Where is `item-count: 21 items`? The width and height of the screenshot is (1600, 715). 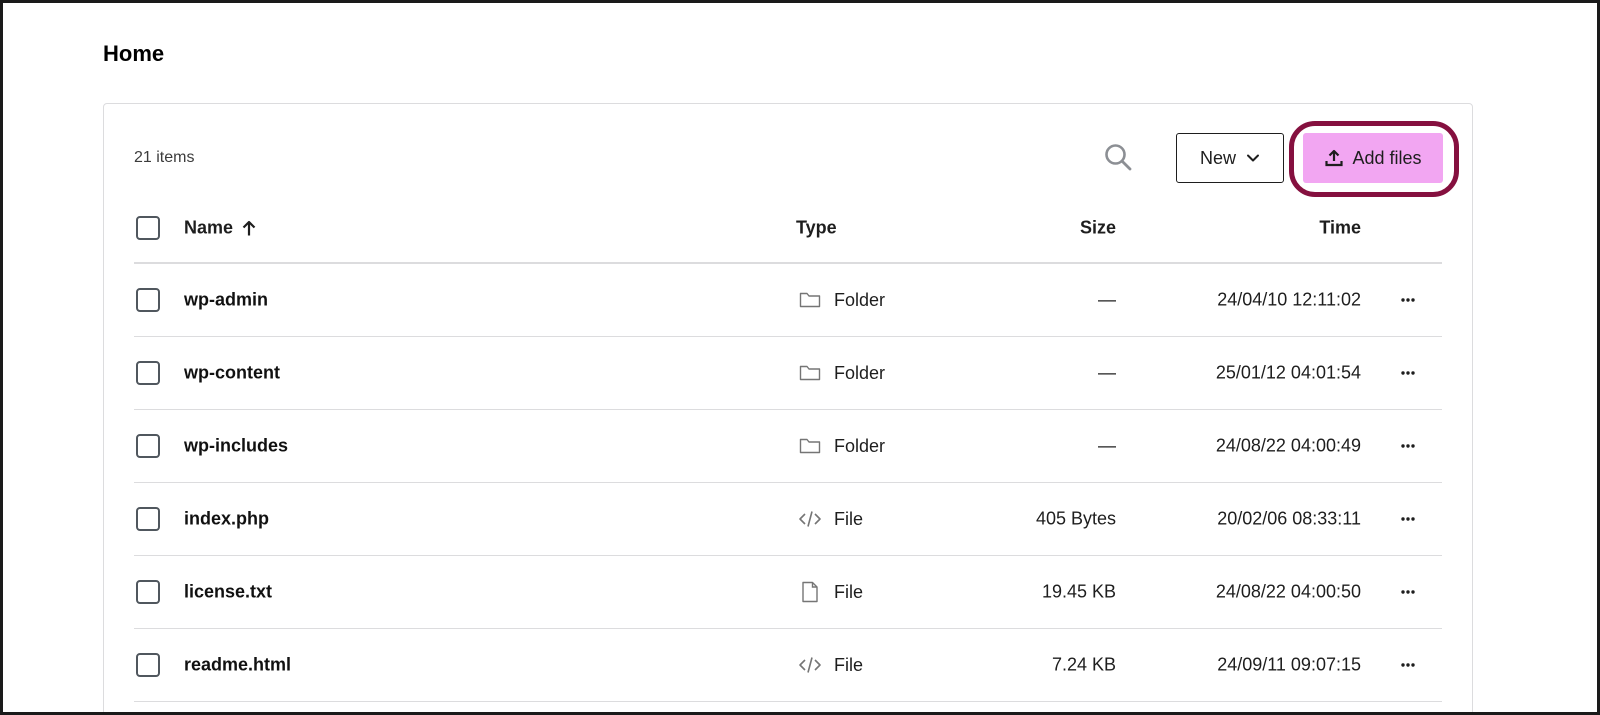
item-count: 21 items is located at coordinates (164, 157).